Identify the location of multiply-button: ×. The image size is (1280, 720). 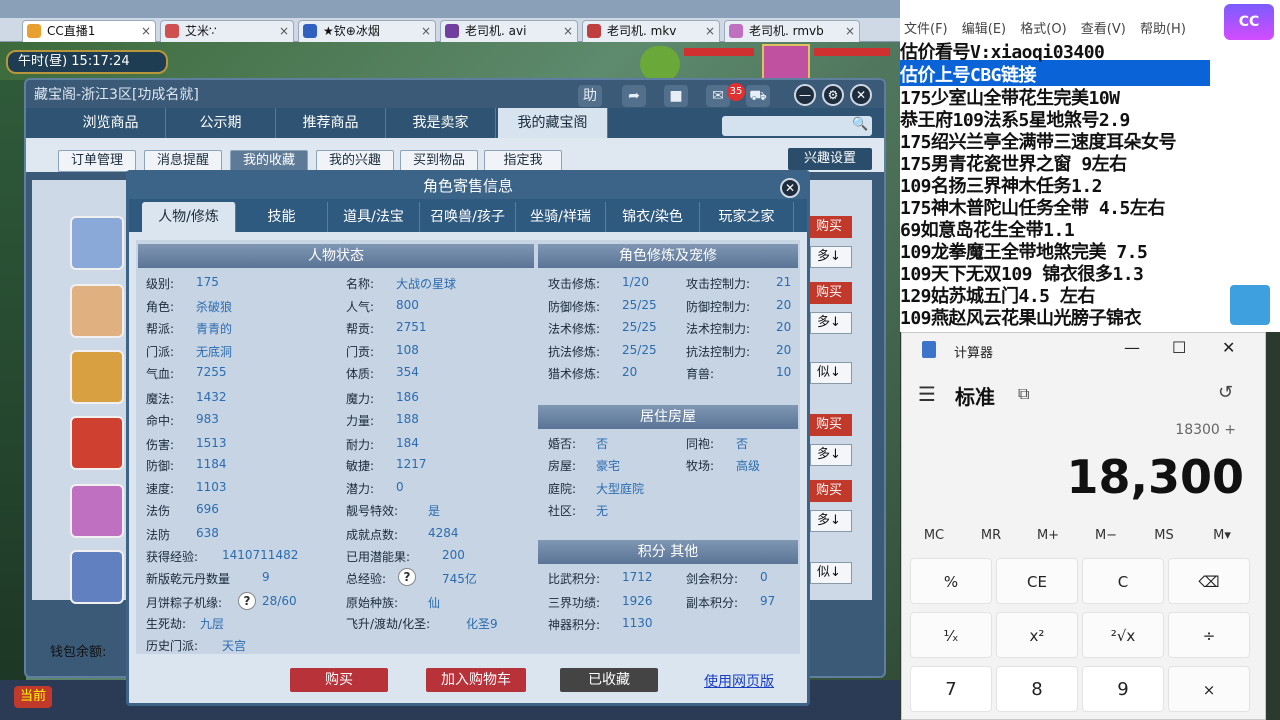
(1209, 689).